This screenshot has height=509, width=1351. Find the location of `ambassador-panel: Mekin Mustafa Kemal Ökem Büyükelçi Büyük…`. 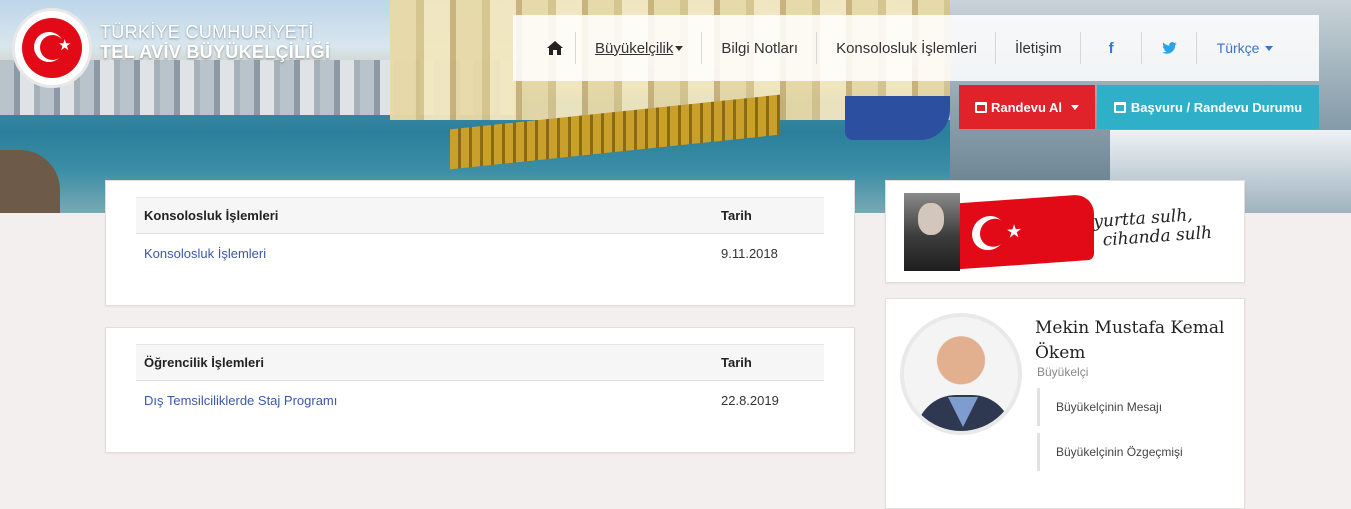

ambassador-panel: Mekin Mustafa Kemal Ökem Büyükelçi Büyük… is located at coordinates (1065, 403).